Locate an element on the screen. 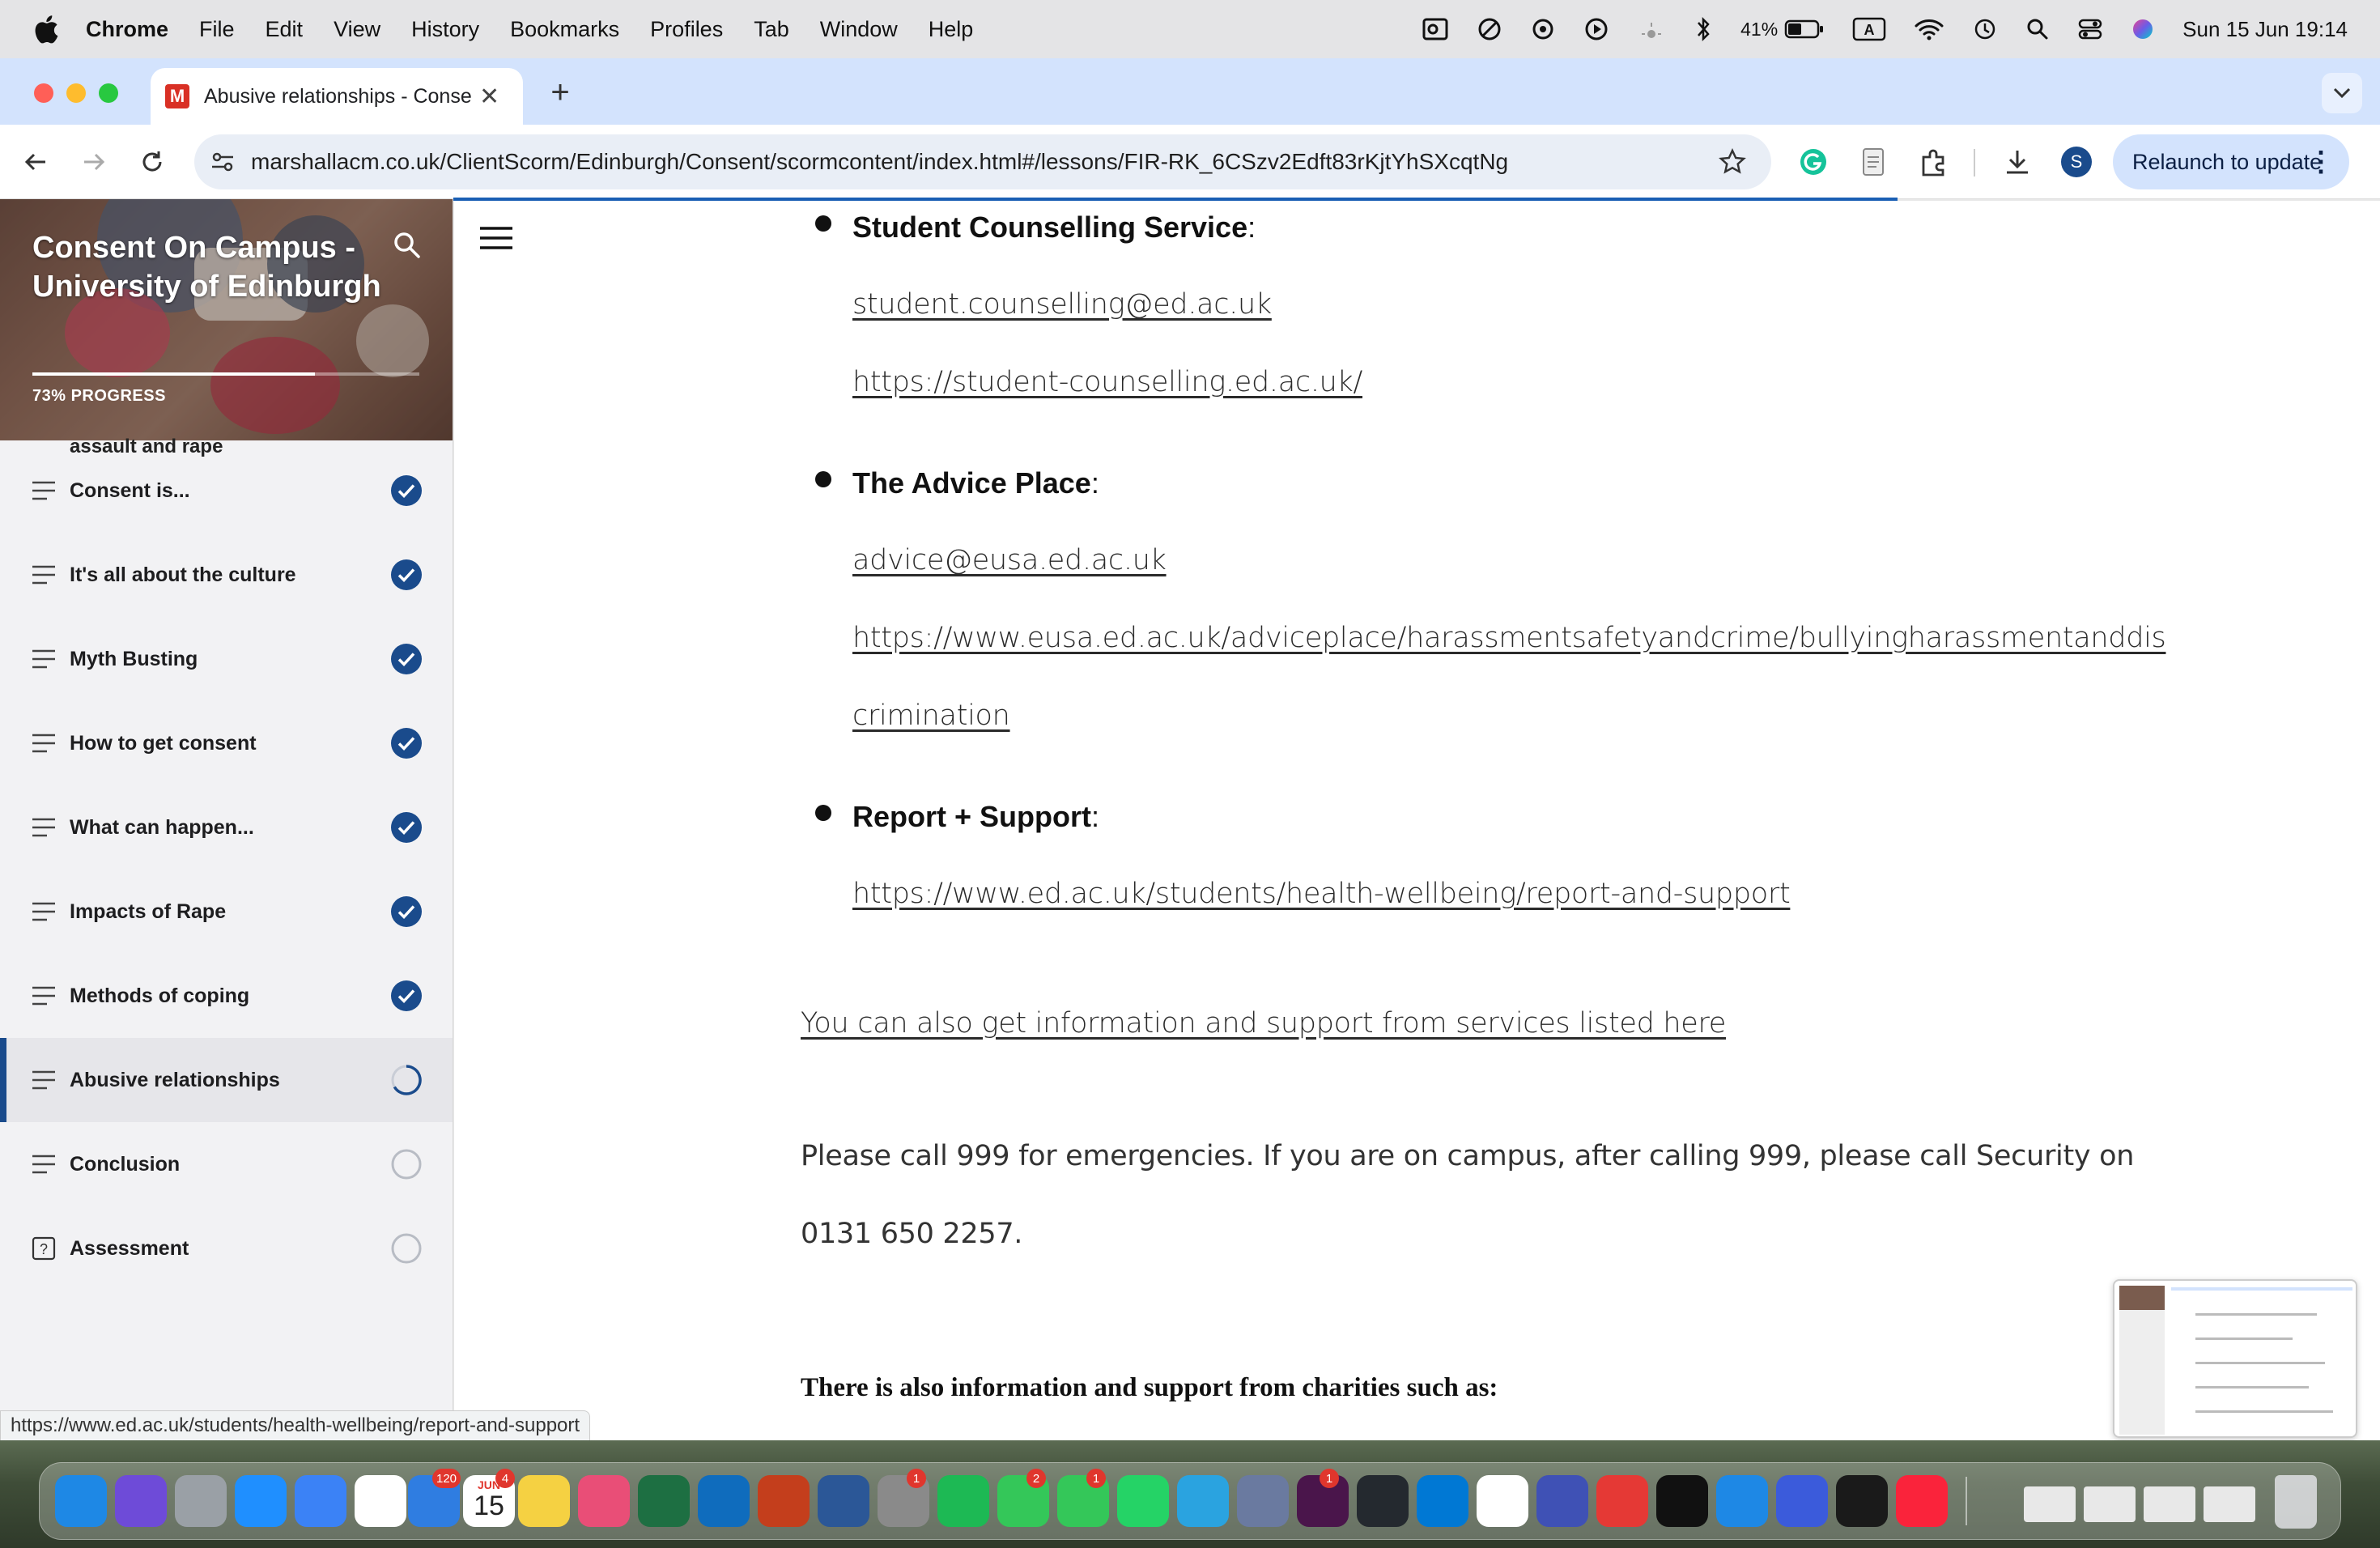 The width and height of the screenshot is (2380, 1548). menu-profiles: Profiles is located at coordinates (687, 29).